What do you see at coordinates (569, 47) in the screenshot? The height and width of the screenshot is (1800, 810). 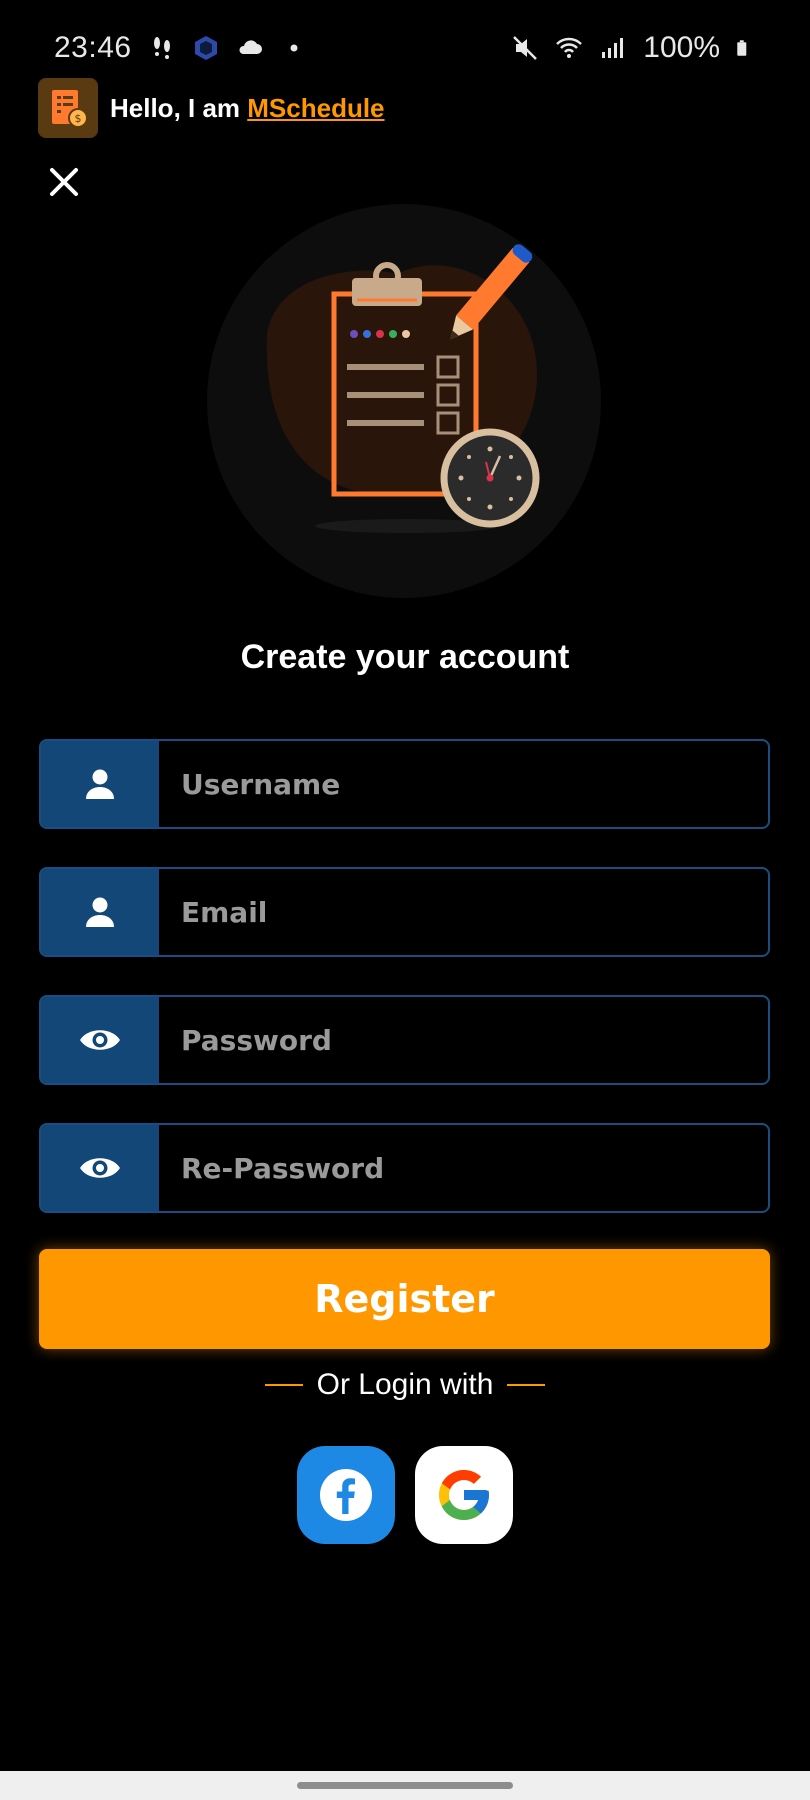 I see `wifi-icon` at bounding box center [569, 47].